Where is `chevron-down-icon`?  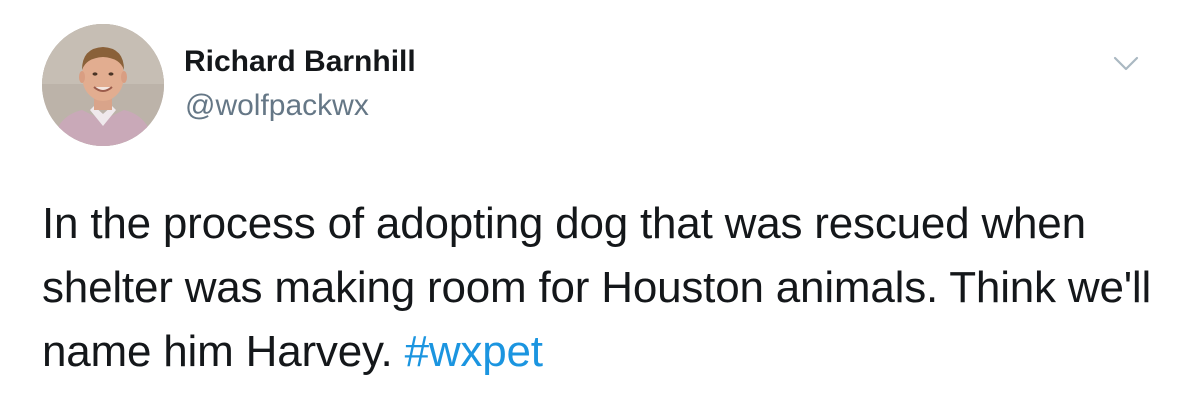 chevron-down-icon is located at coordinates (1126, 63).